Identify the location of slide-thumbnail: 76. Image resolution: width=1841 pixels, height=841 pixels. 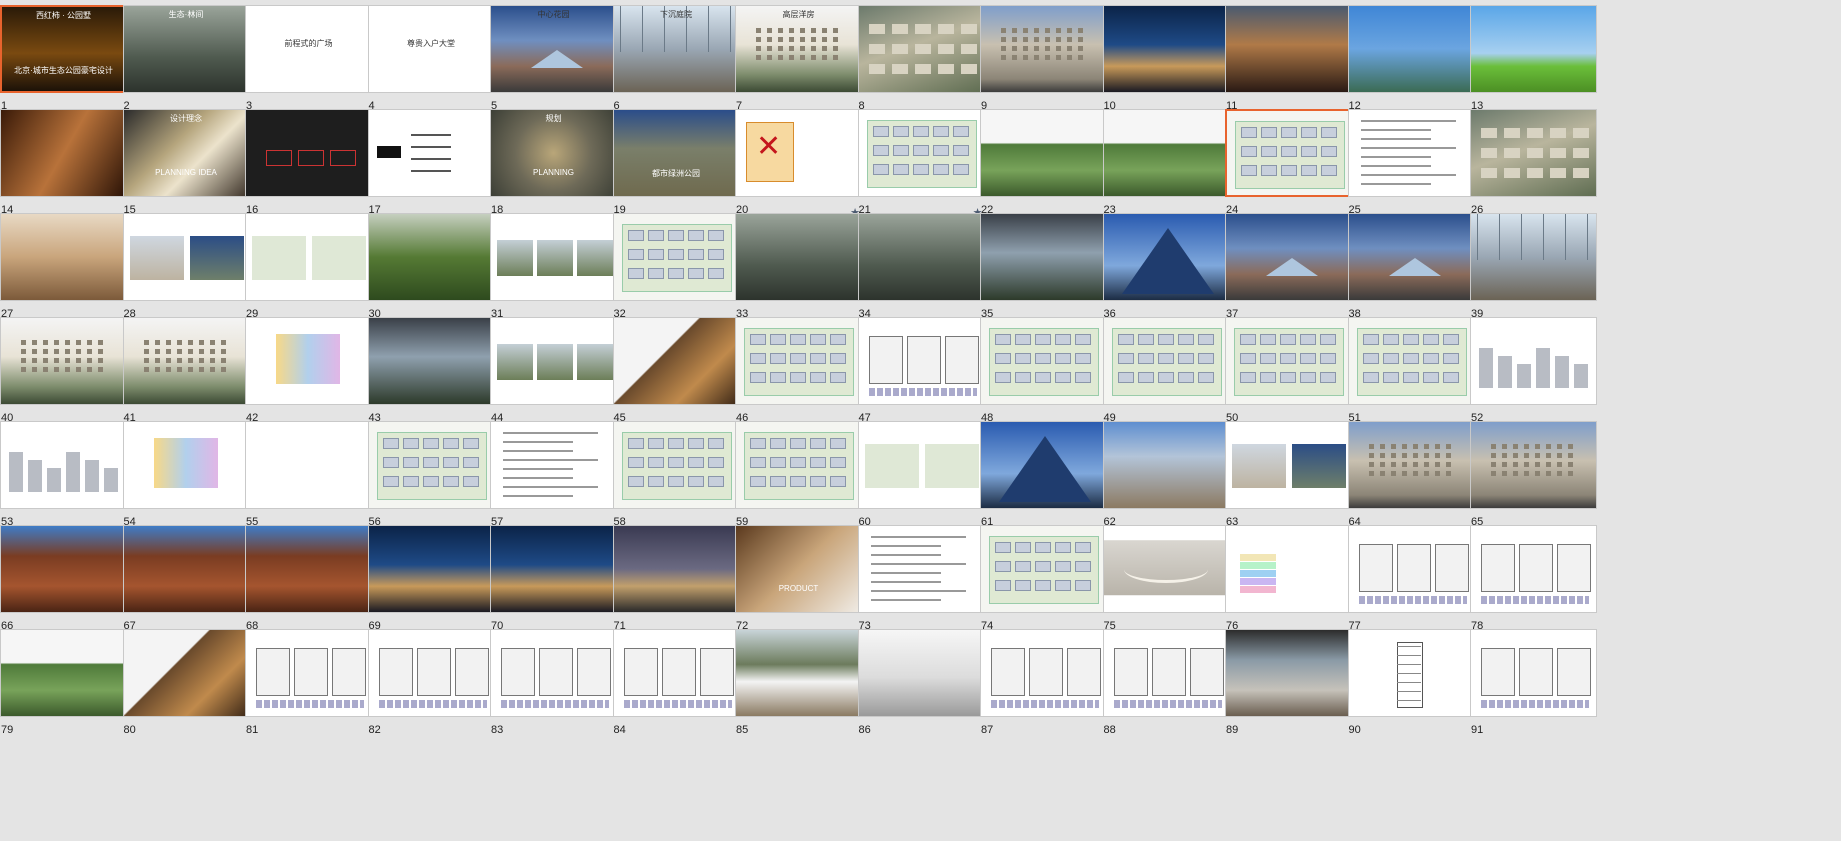
(1288, 578).